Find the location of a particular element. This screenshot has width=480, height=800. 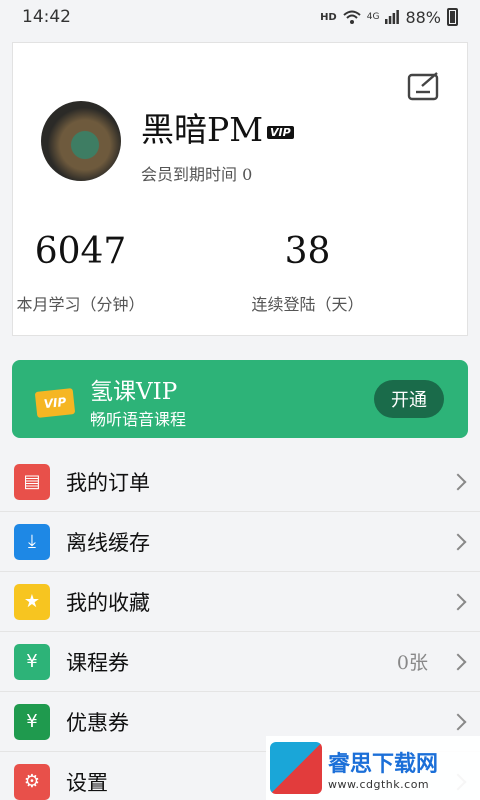

stat-study-minutes: 6047 本月学习（分钟） is located at coordinates (97, 272).